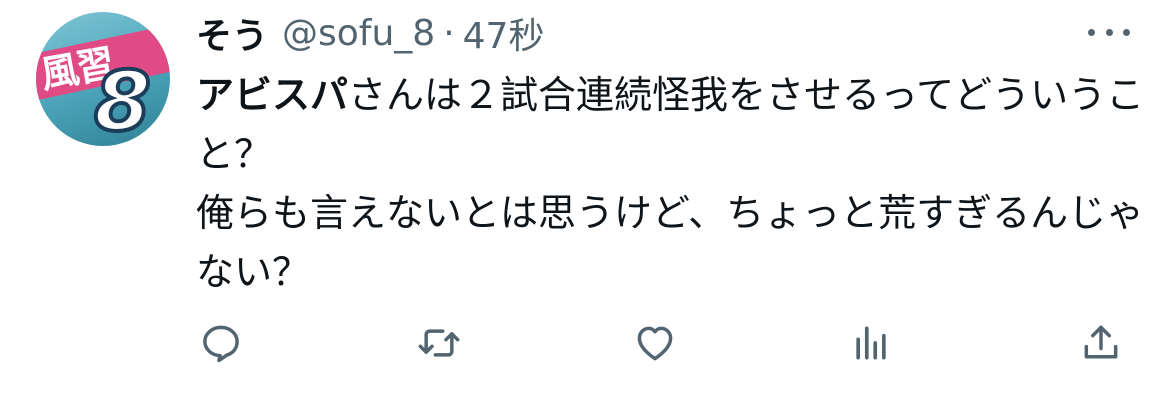 The width and height of the screenshot is (1170, 408). I want to click on reply-icon, so click(221, 344).